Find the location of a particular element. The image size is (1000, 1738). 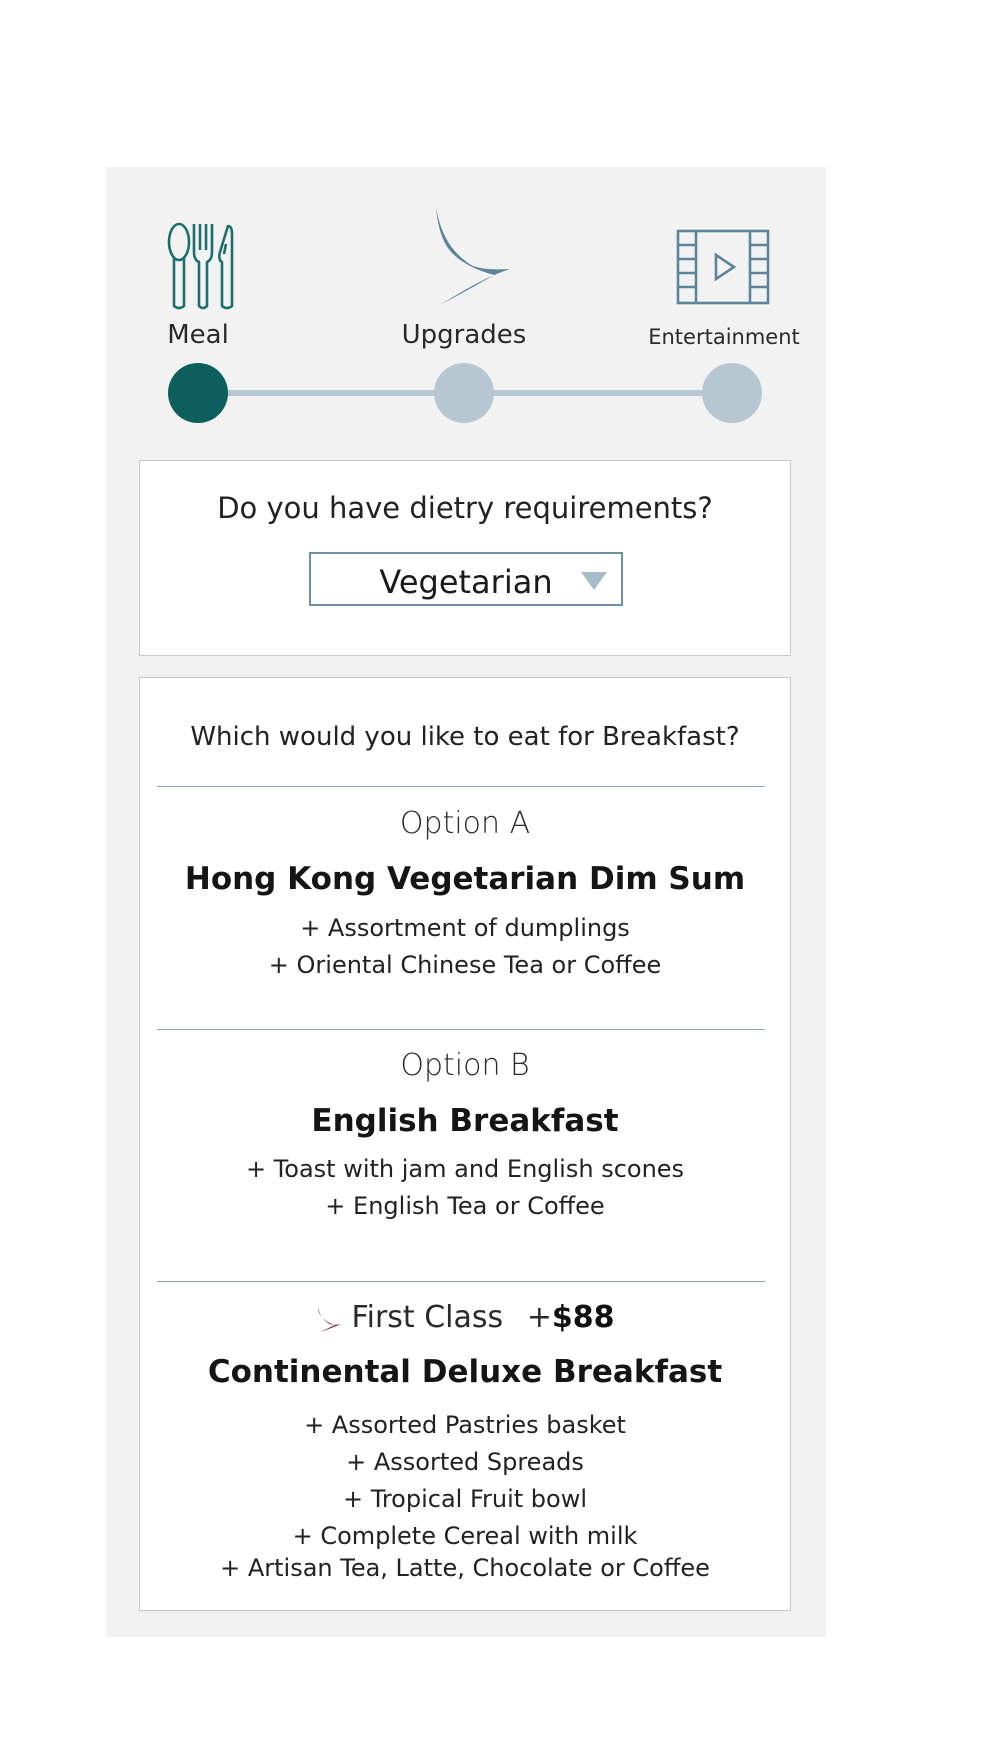

dish-item: + Tropical Fruit bowl is located at coordinates (465, 1499).